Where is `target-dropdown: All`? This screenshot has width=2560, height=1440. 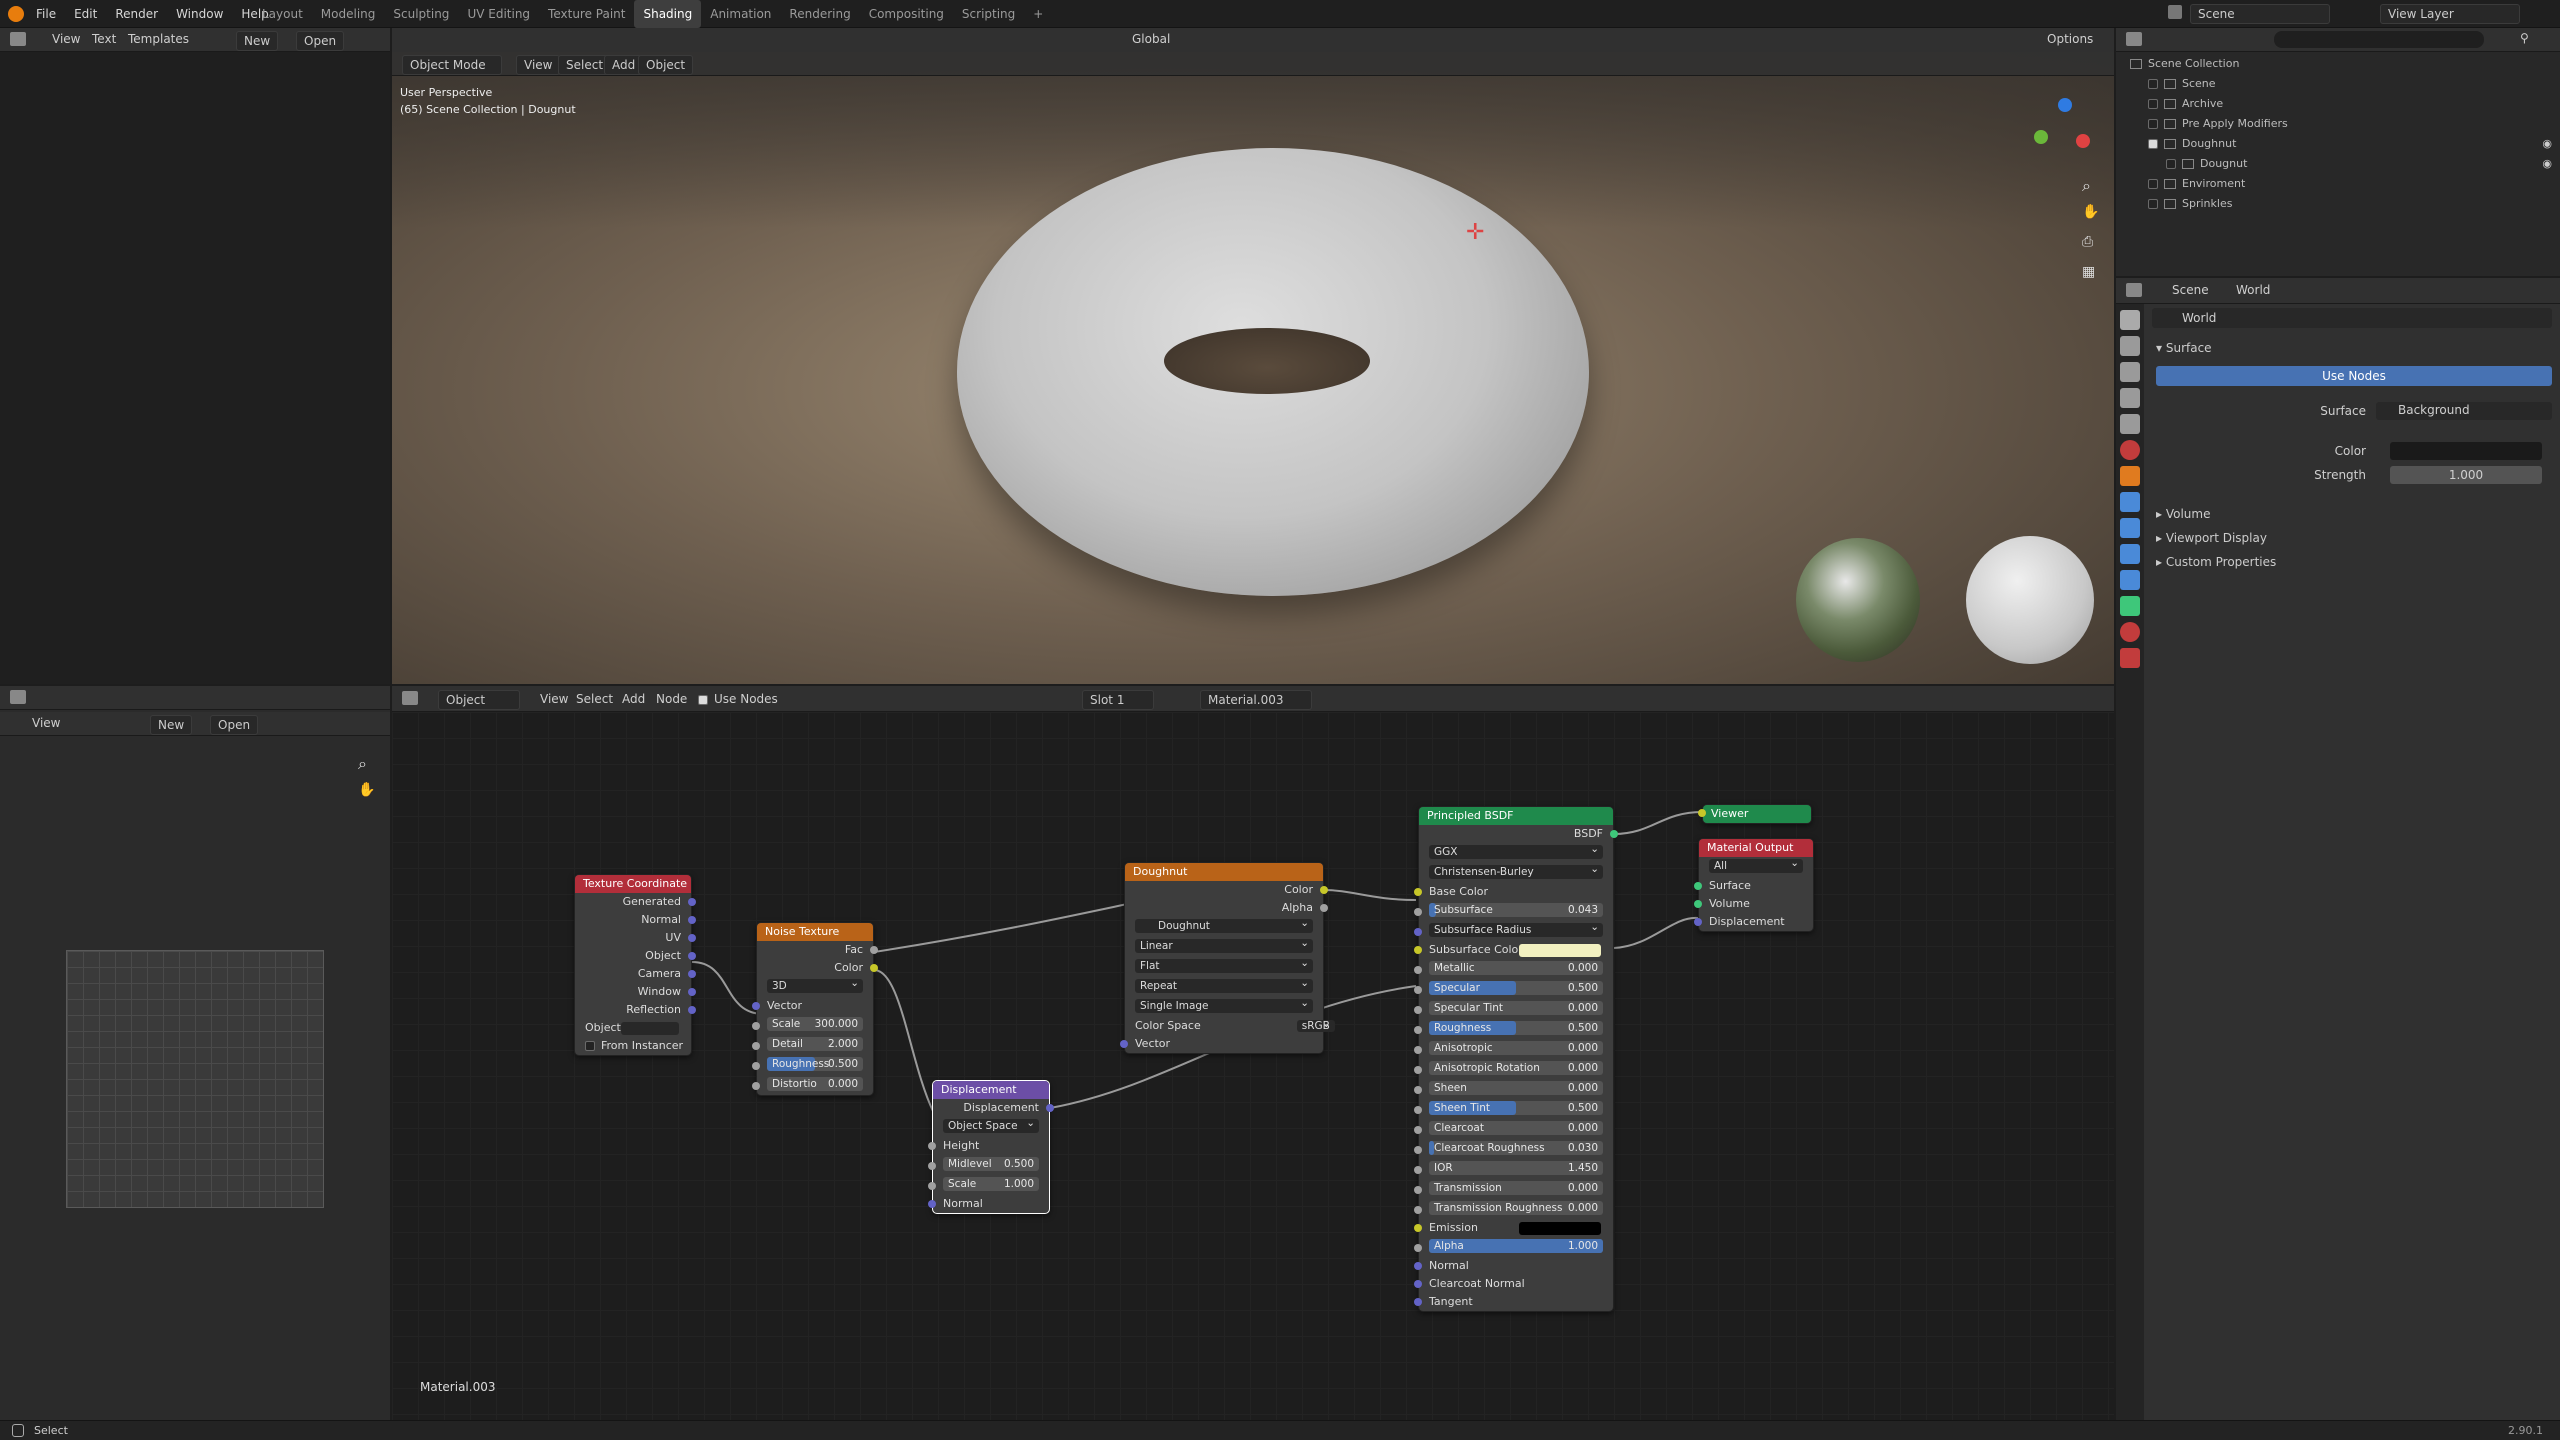 target-dropdown: All is located at coordinates (1756, 864).